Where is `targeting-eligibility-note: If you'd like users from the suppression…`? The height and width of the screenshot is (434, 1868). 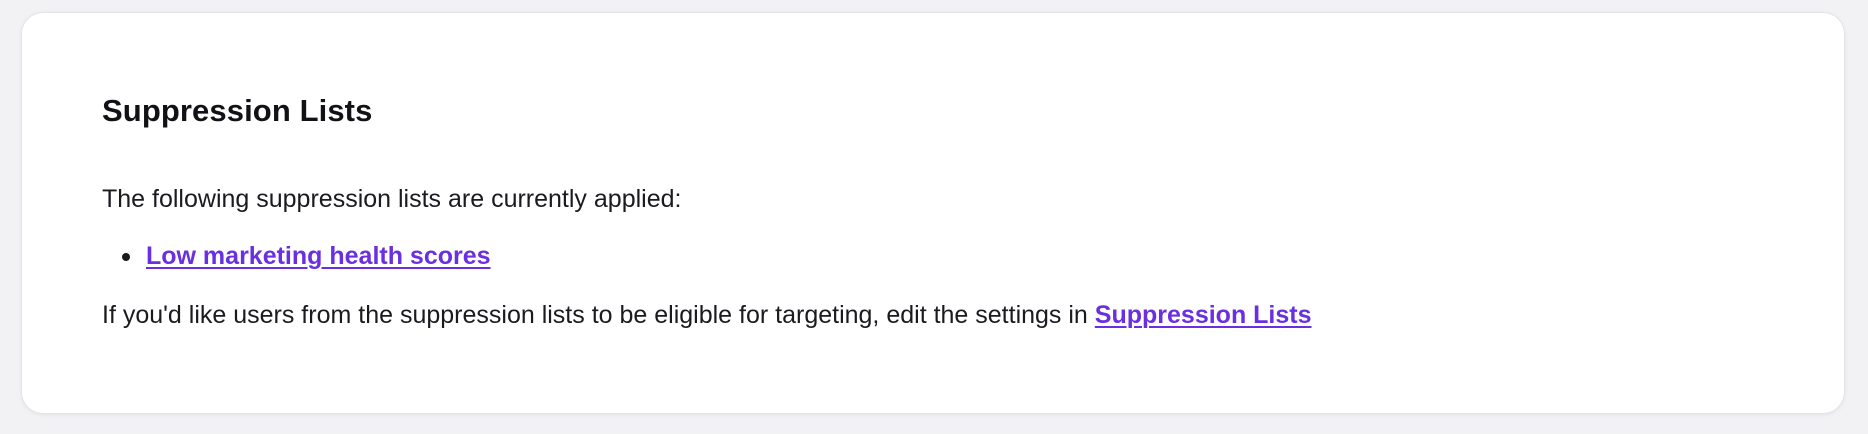 targeting-eligibility-note: If you'd like users from the suppression… is located at coordinates (707, 315).